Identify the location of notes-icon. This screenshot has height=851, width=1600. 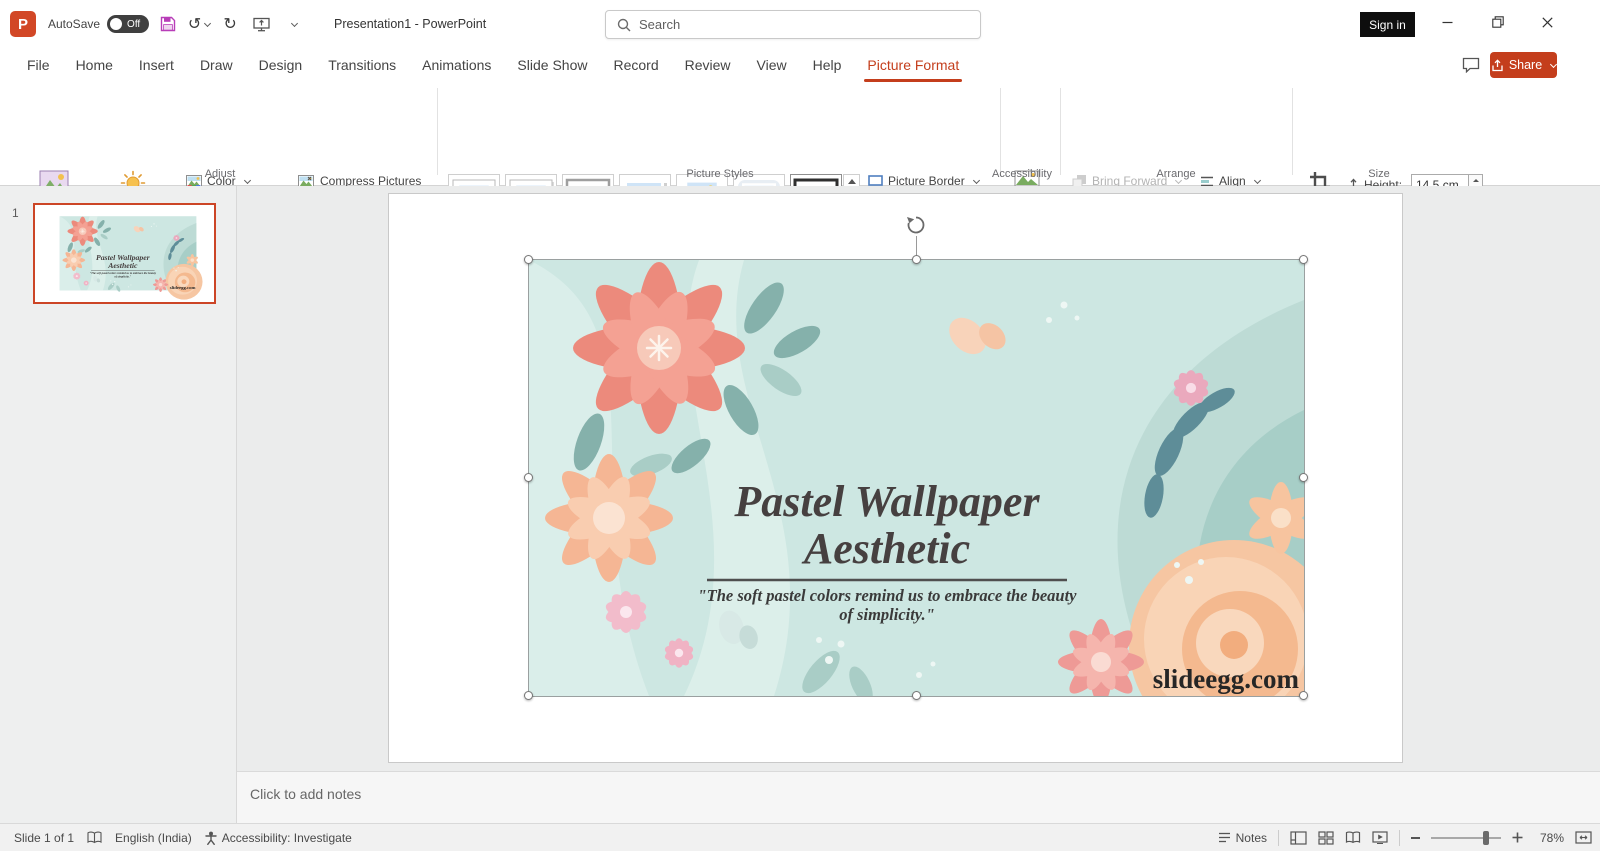
(1224, 837).